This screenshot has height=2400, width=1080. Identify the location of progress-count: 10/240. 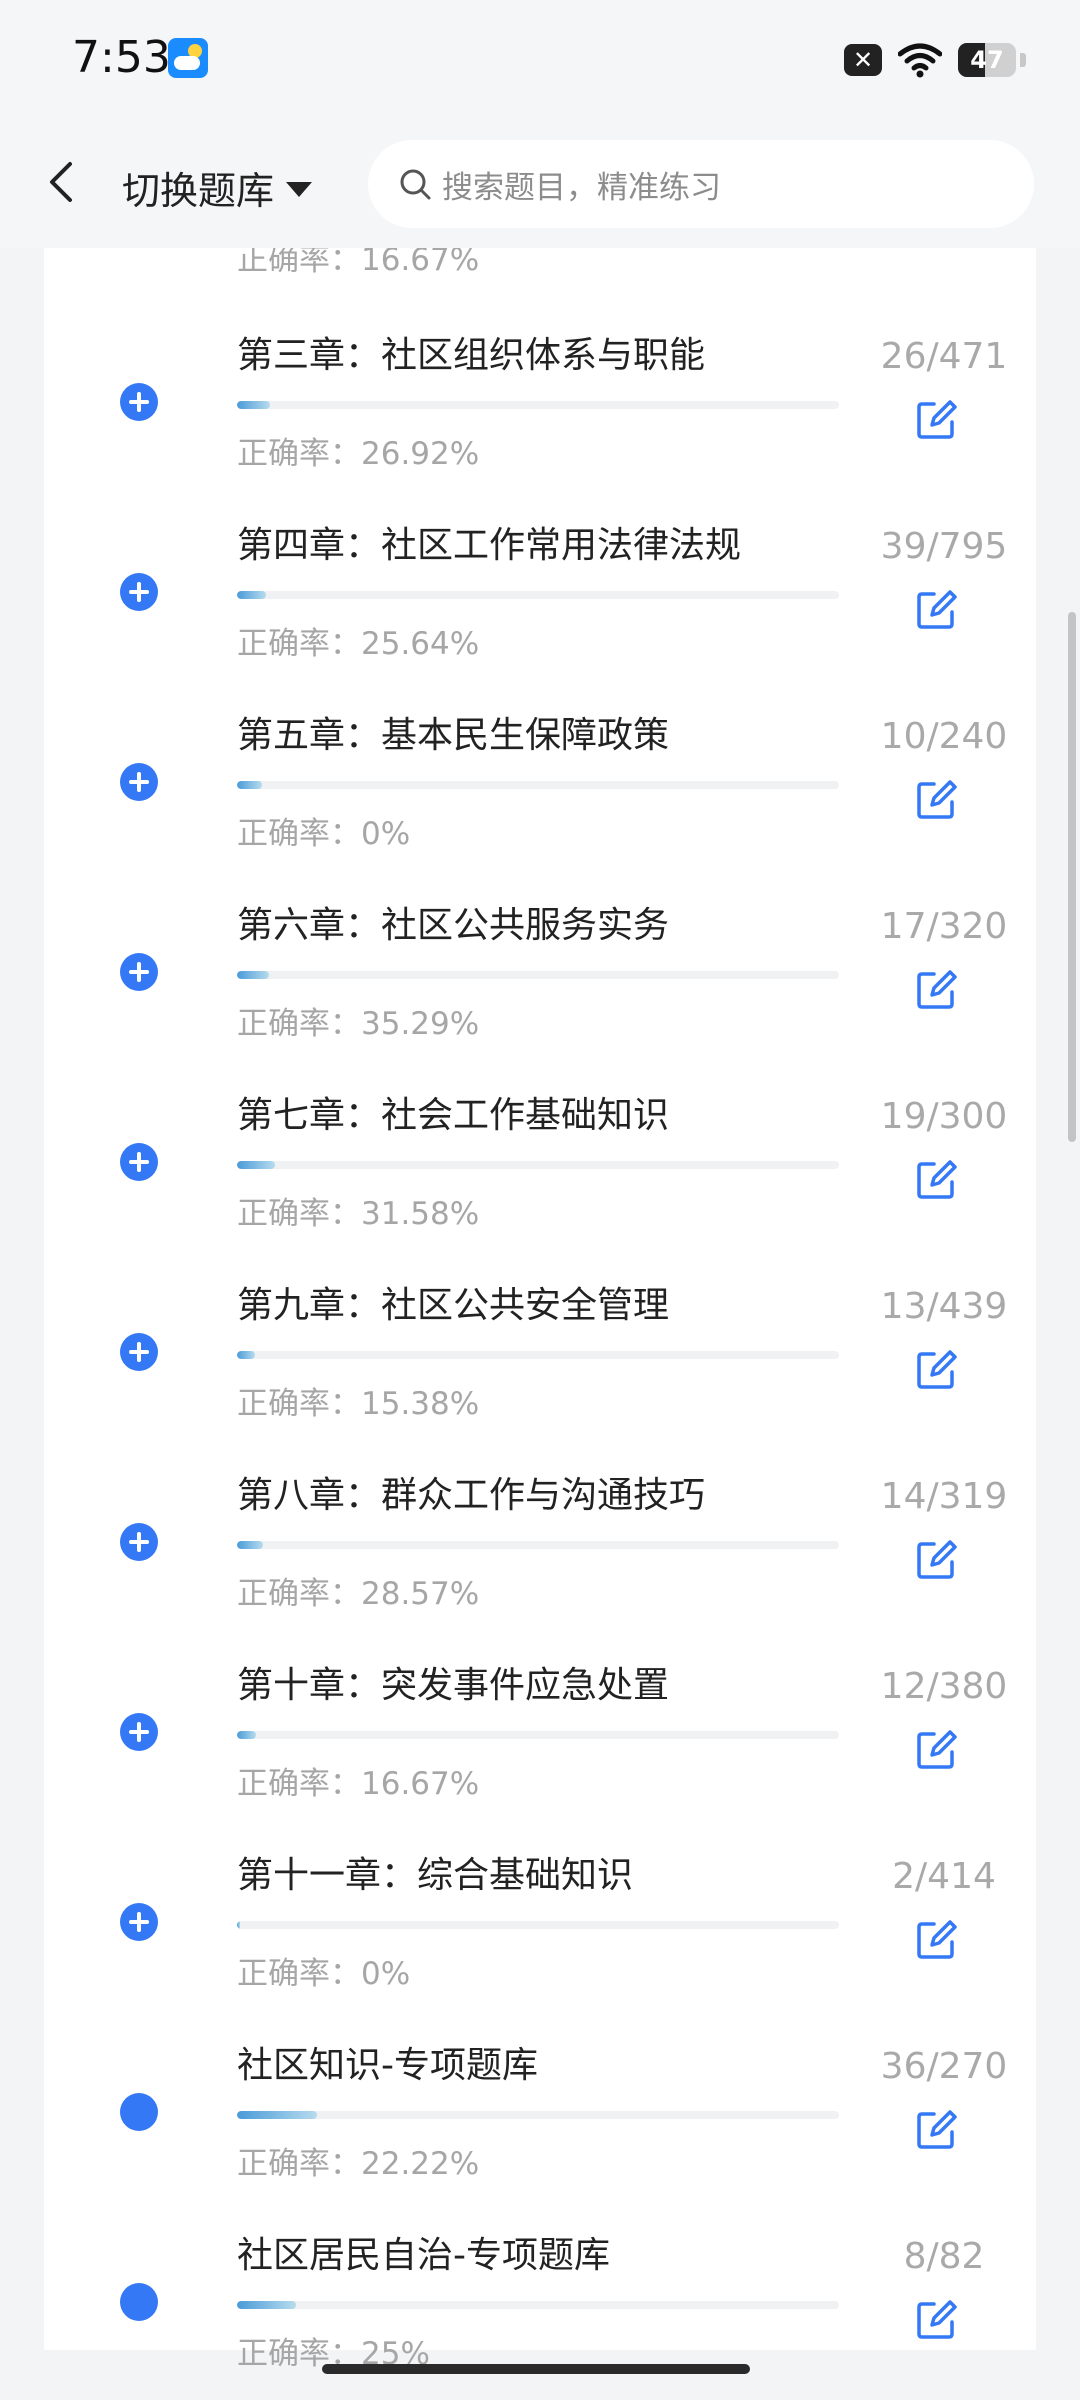
(944, 736).